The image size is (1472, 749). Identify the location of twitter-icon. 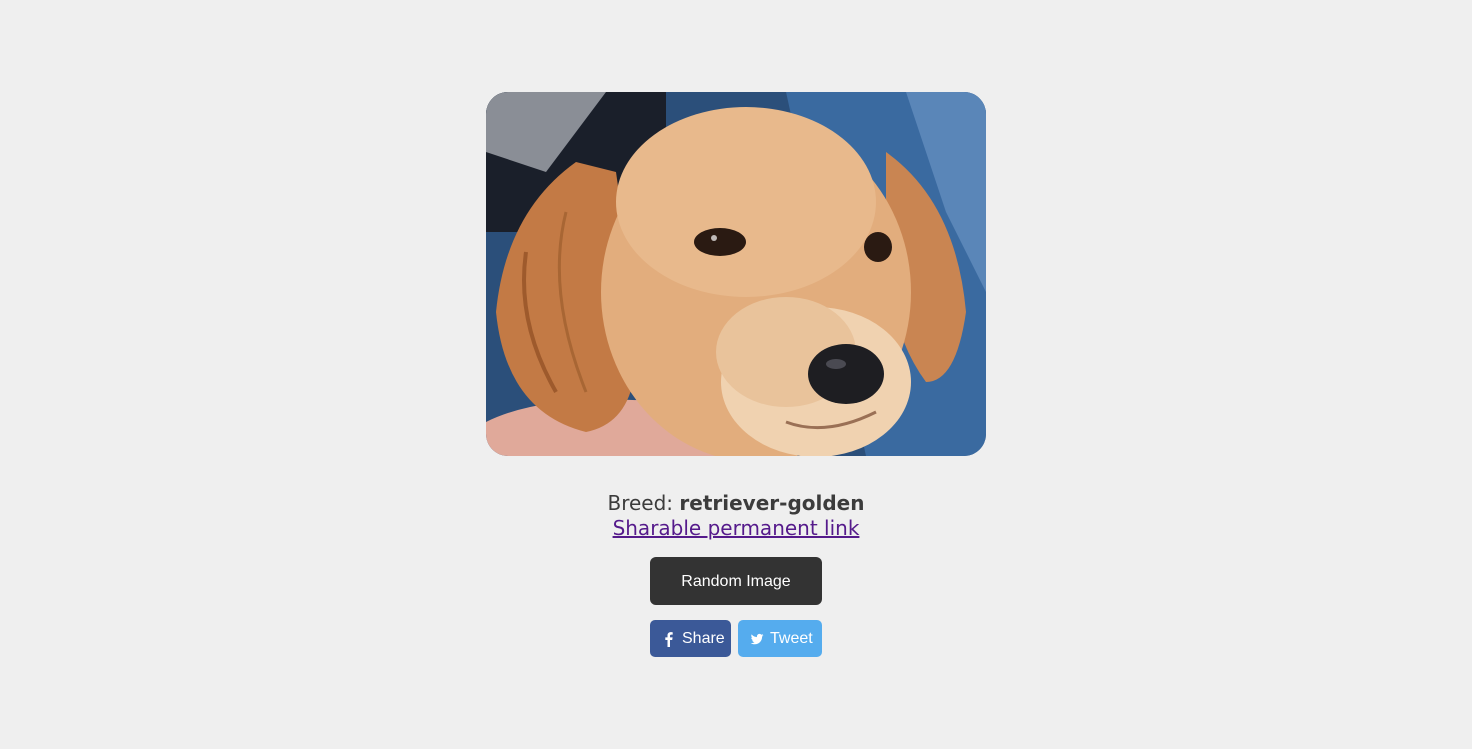
(757, 639).